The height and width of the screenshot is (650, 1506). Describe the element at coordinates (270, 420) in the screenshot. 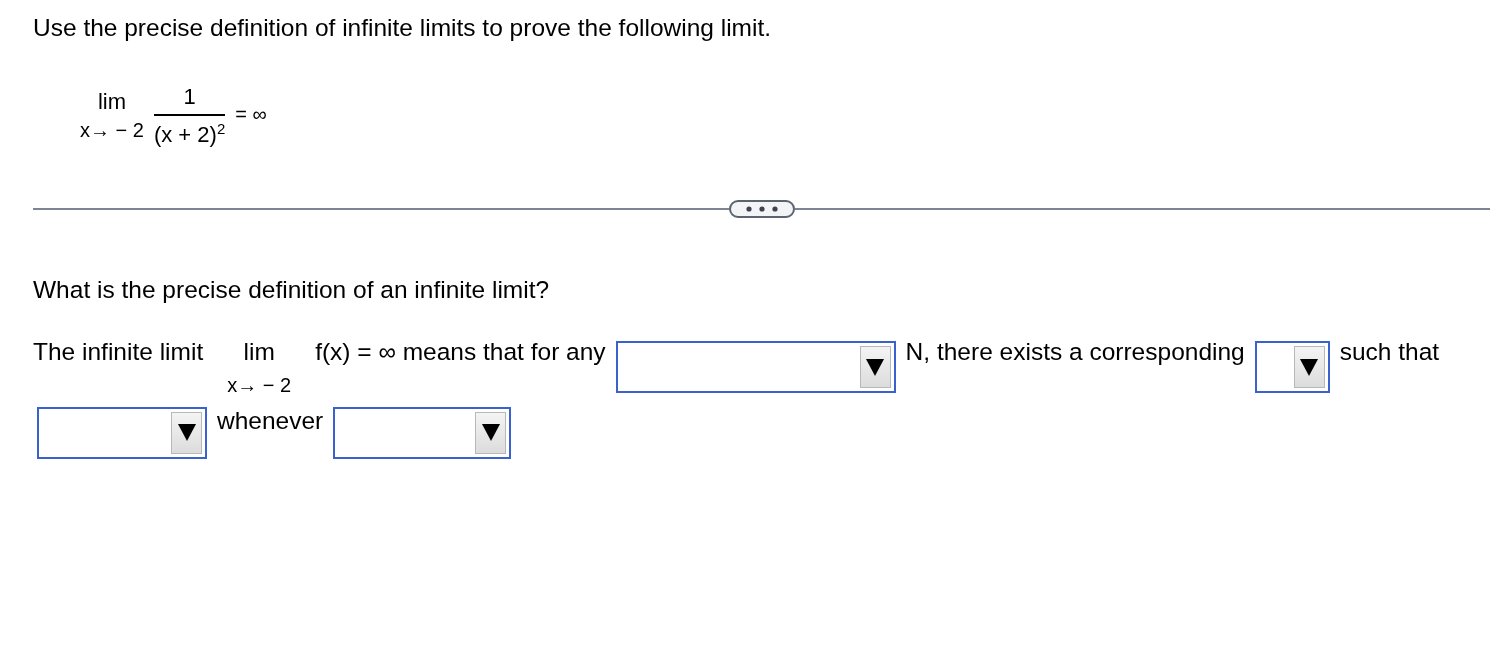

I see `answer-text: whenever` at that location.